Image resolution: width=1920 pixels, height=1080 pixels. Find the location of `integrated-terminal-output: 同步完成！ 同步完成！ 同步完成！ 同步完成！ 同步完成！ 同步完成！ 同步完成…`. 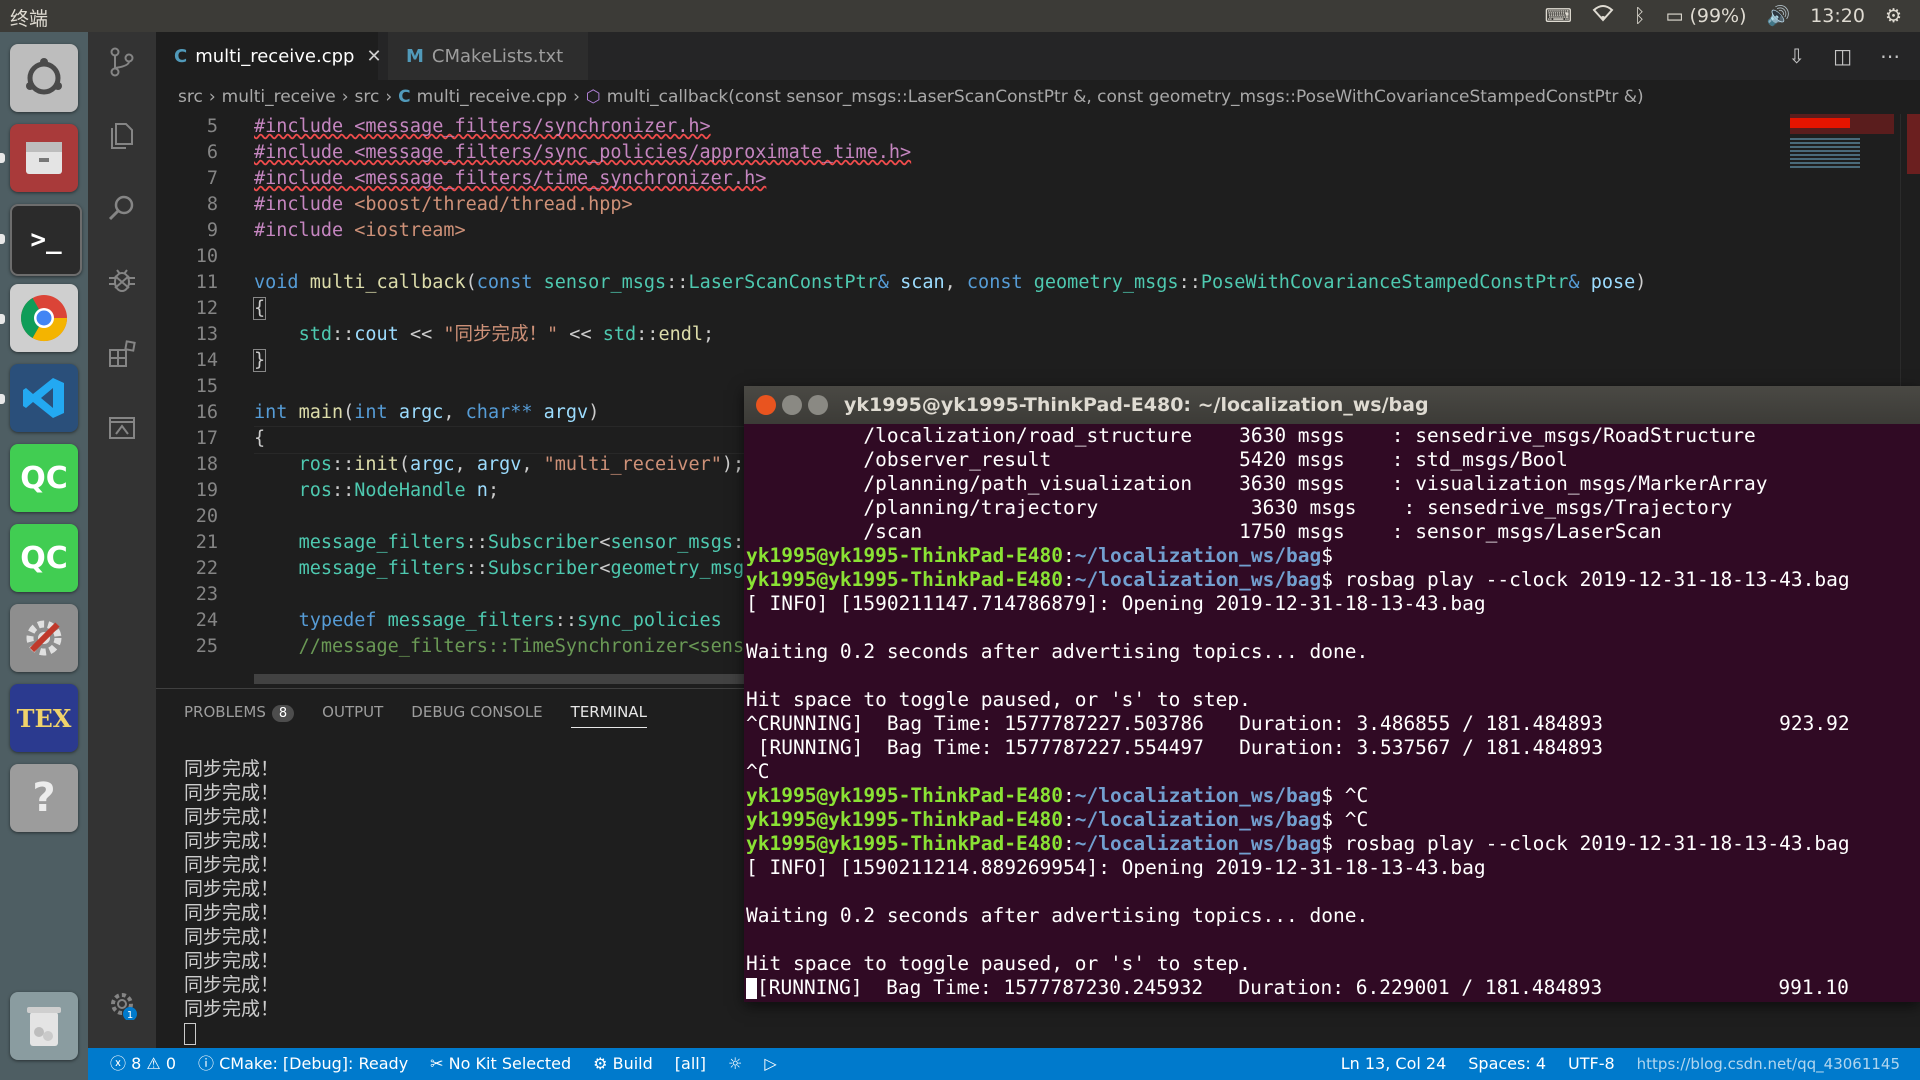

integrated-terminal-output: 同步完成！ 同步完成！ 同步完成！ 同步完成！ 同步完成！ 同步完成！ 同步完成… is located at coordinates (231, 901).